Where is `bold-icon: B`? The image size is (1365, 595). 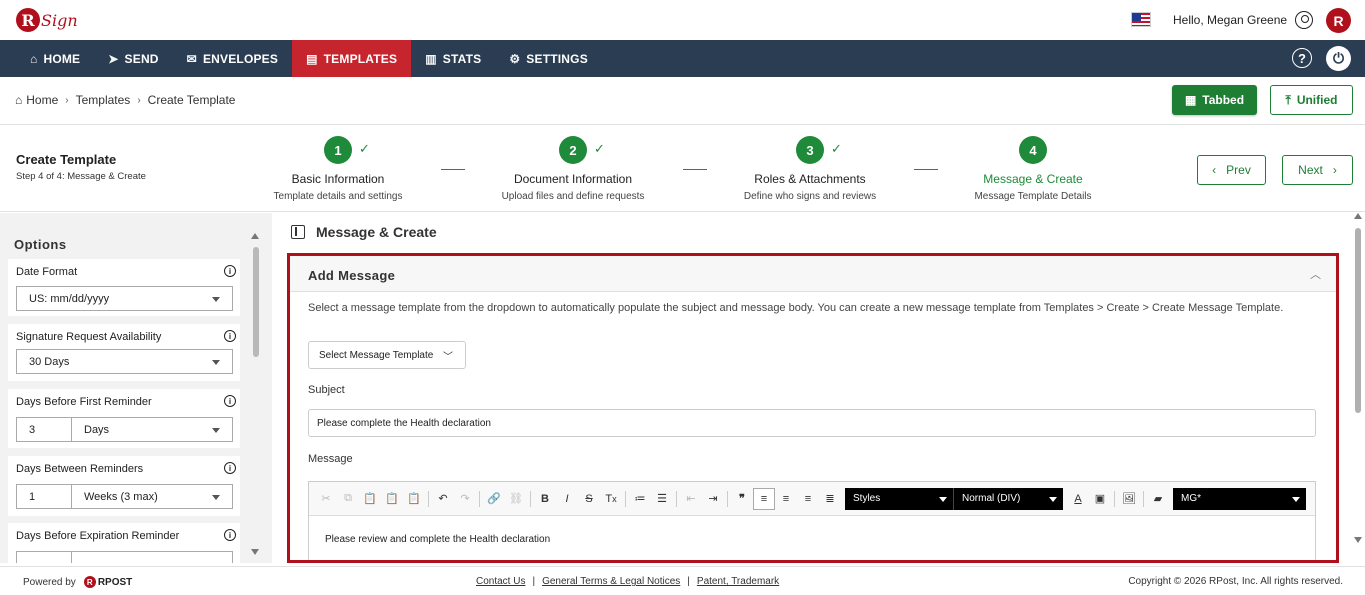 bold-icon: B is located at coordinates (545, 499).